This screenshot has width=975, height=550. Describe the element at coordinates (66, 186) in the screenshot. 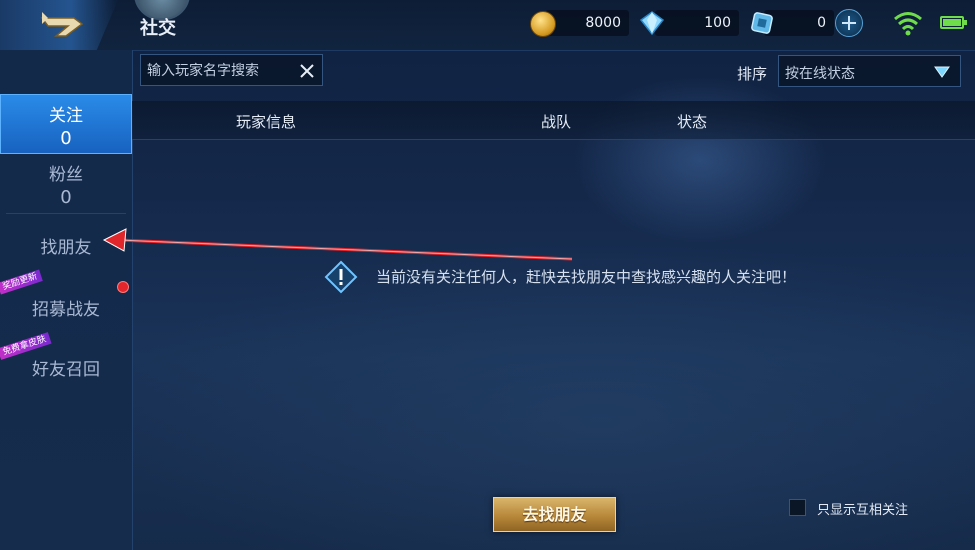

I see `sidebar-item-followers: 粉丝 0` at that location.